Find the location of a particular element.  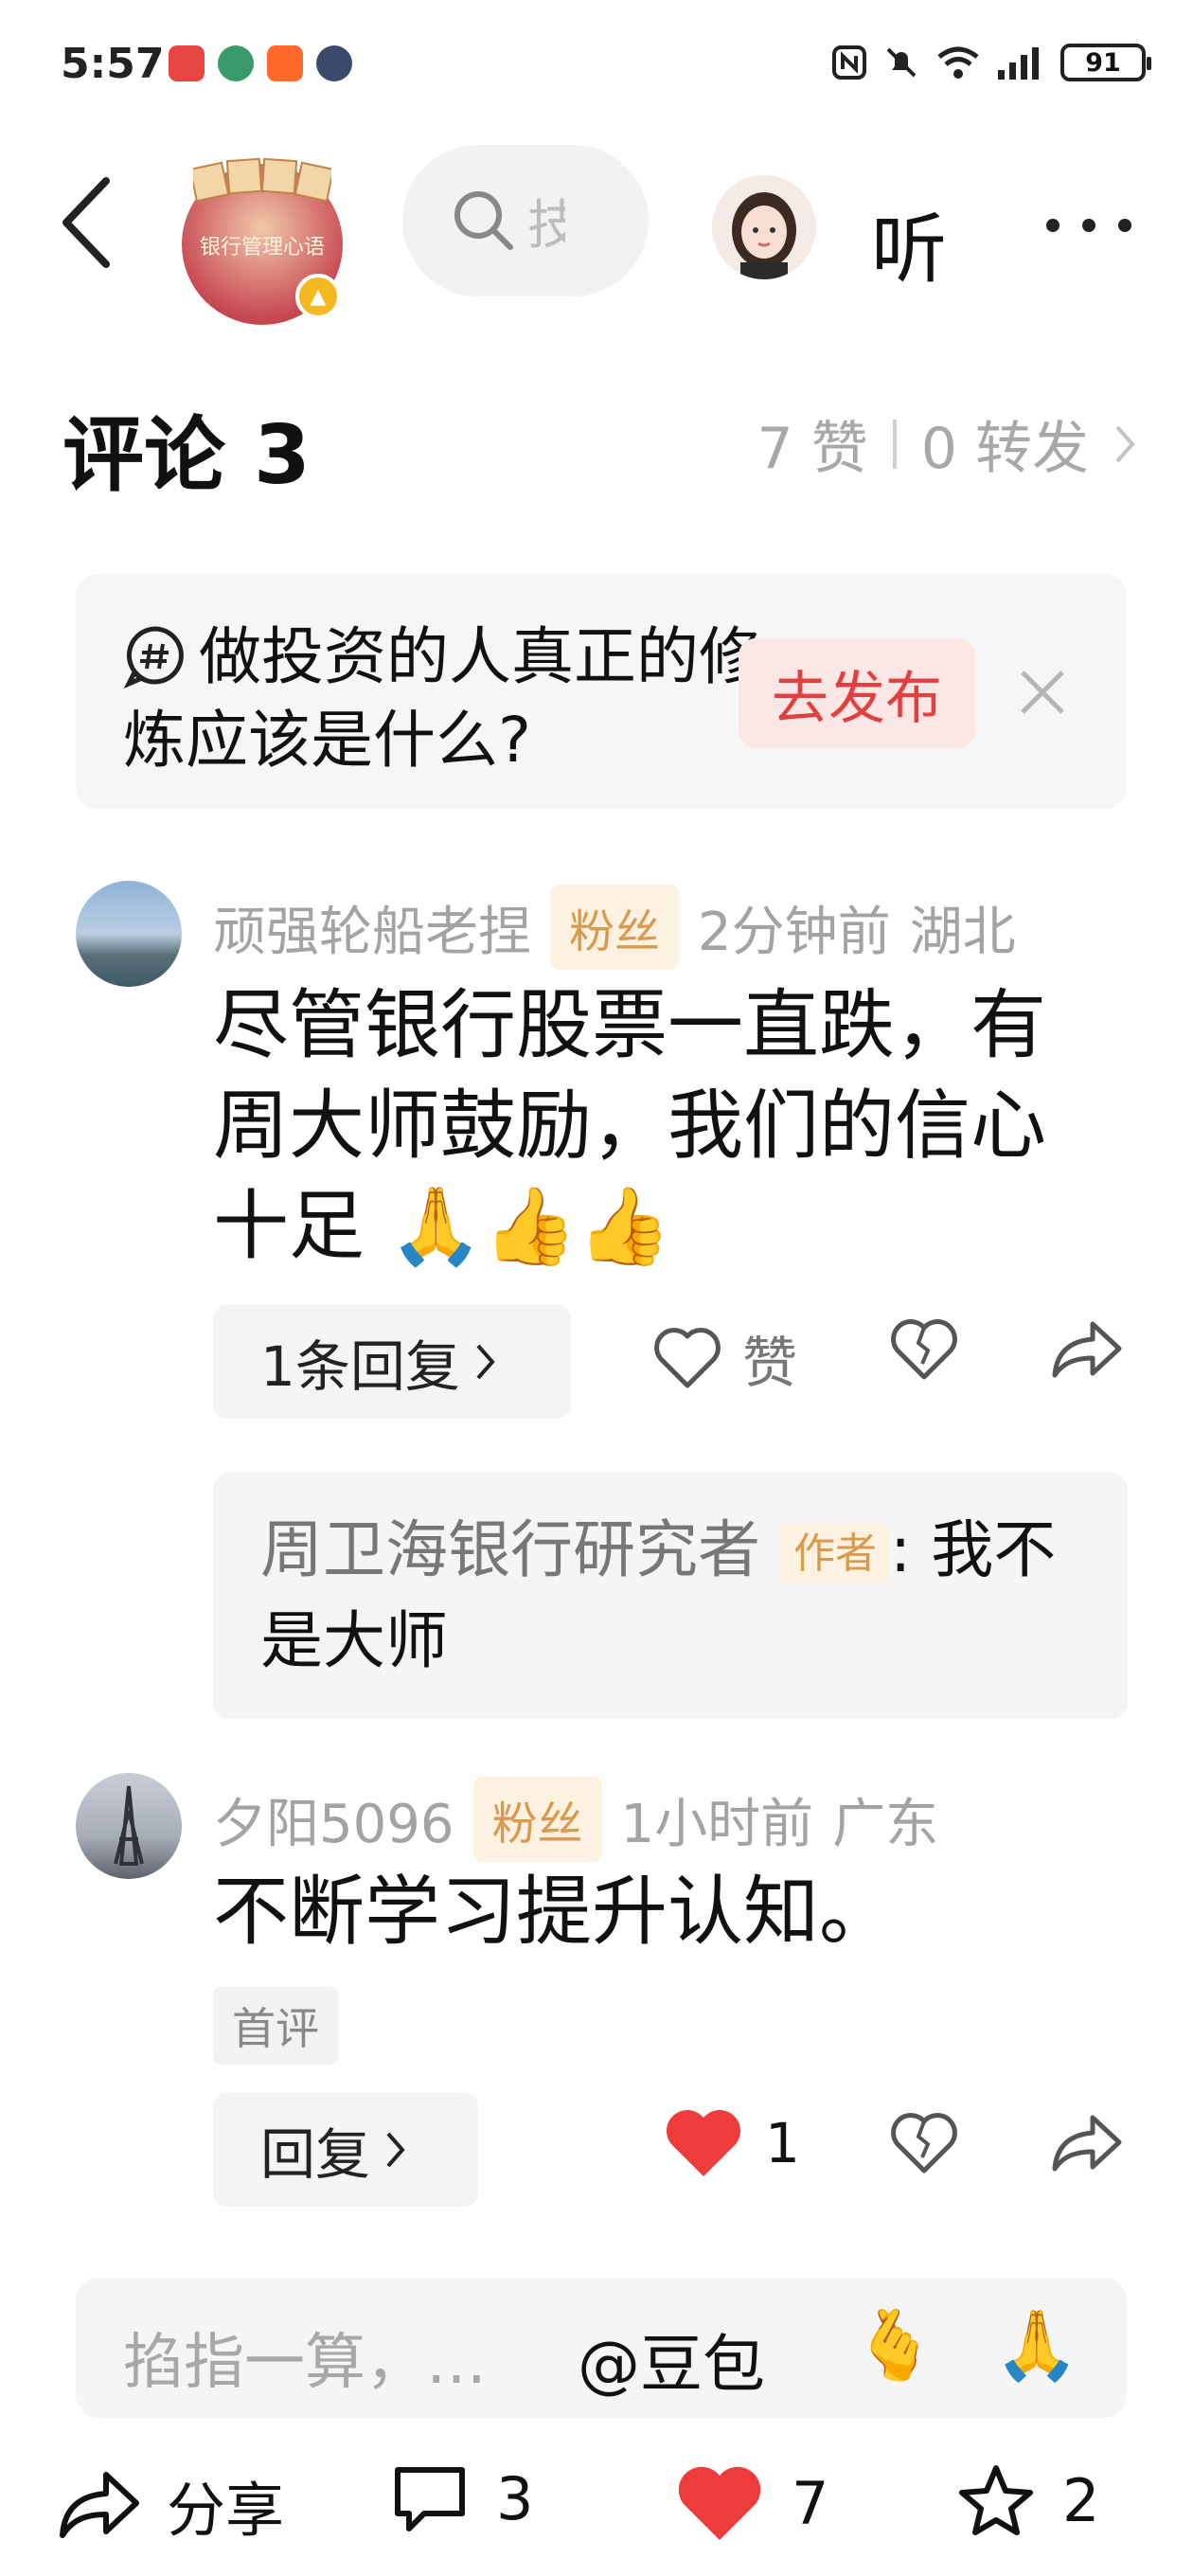

comment-bubble-icon is located at coordinates (430, 2499).